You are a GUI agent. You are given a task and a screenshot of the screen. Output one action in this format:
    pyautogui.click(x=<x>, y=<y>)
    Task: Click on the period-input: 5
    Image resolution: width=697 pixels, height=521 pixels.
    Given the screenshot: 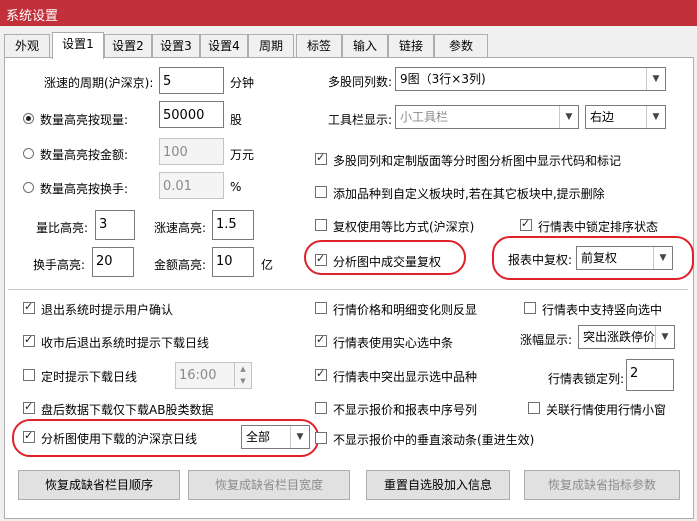 What is the action you would take?
    pyautogui.click(x=191, y=80)
    